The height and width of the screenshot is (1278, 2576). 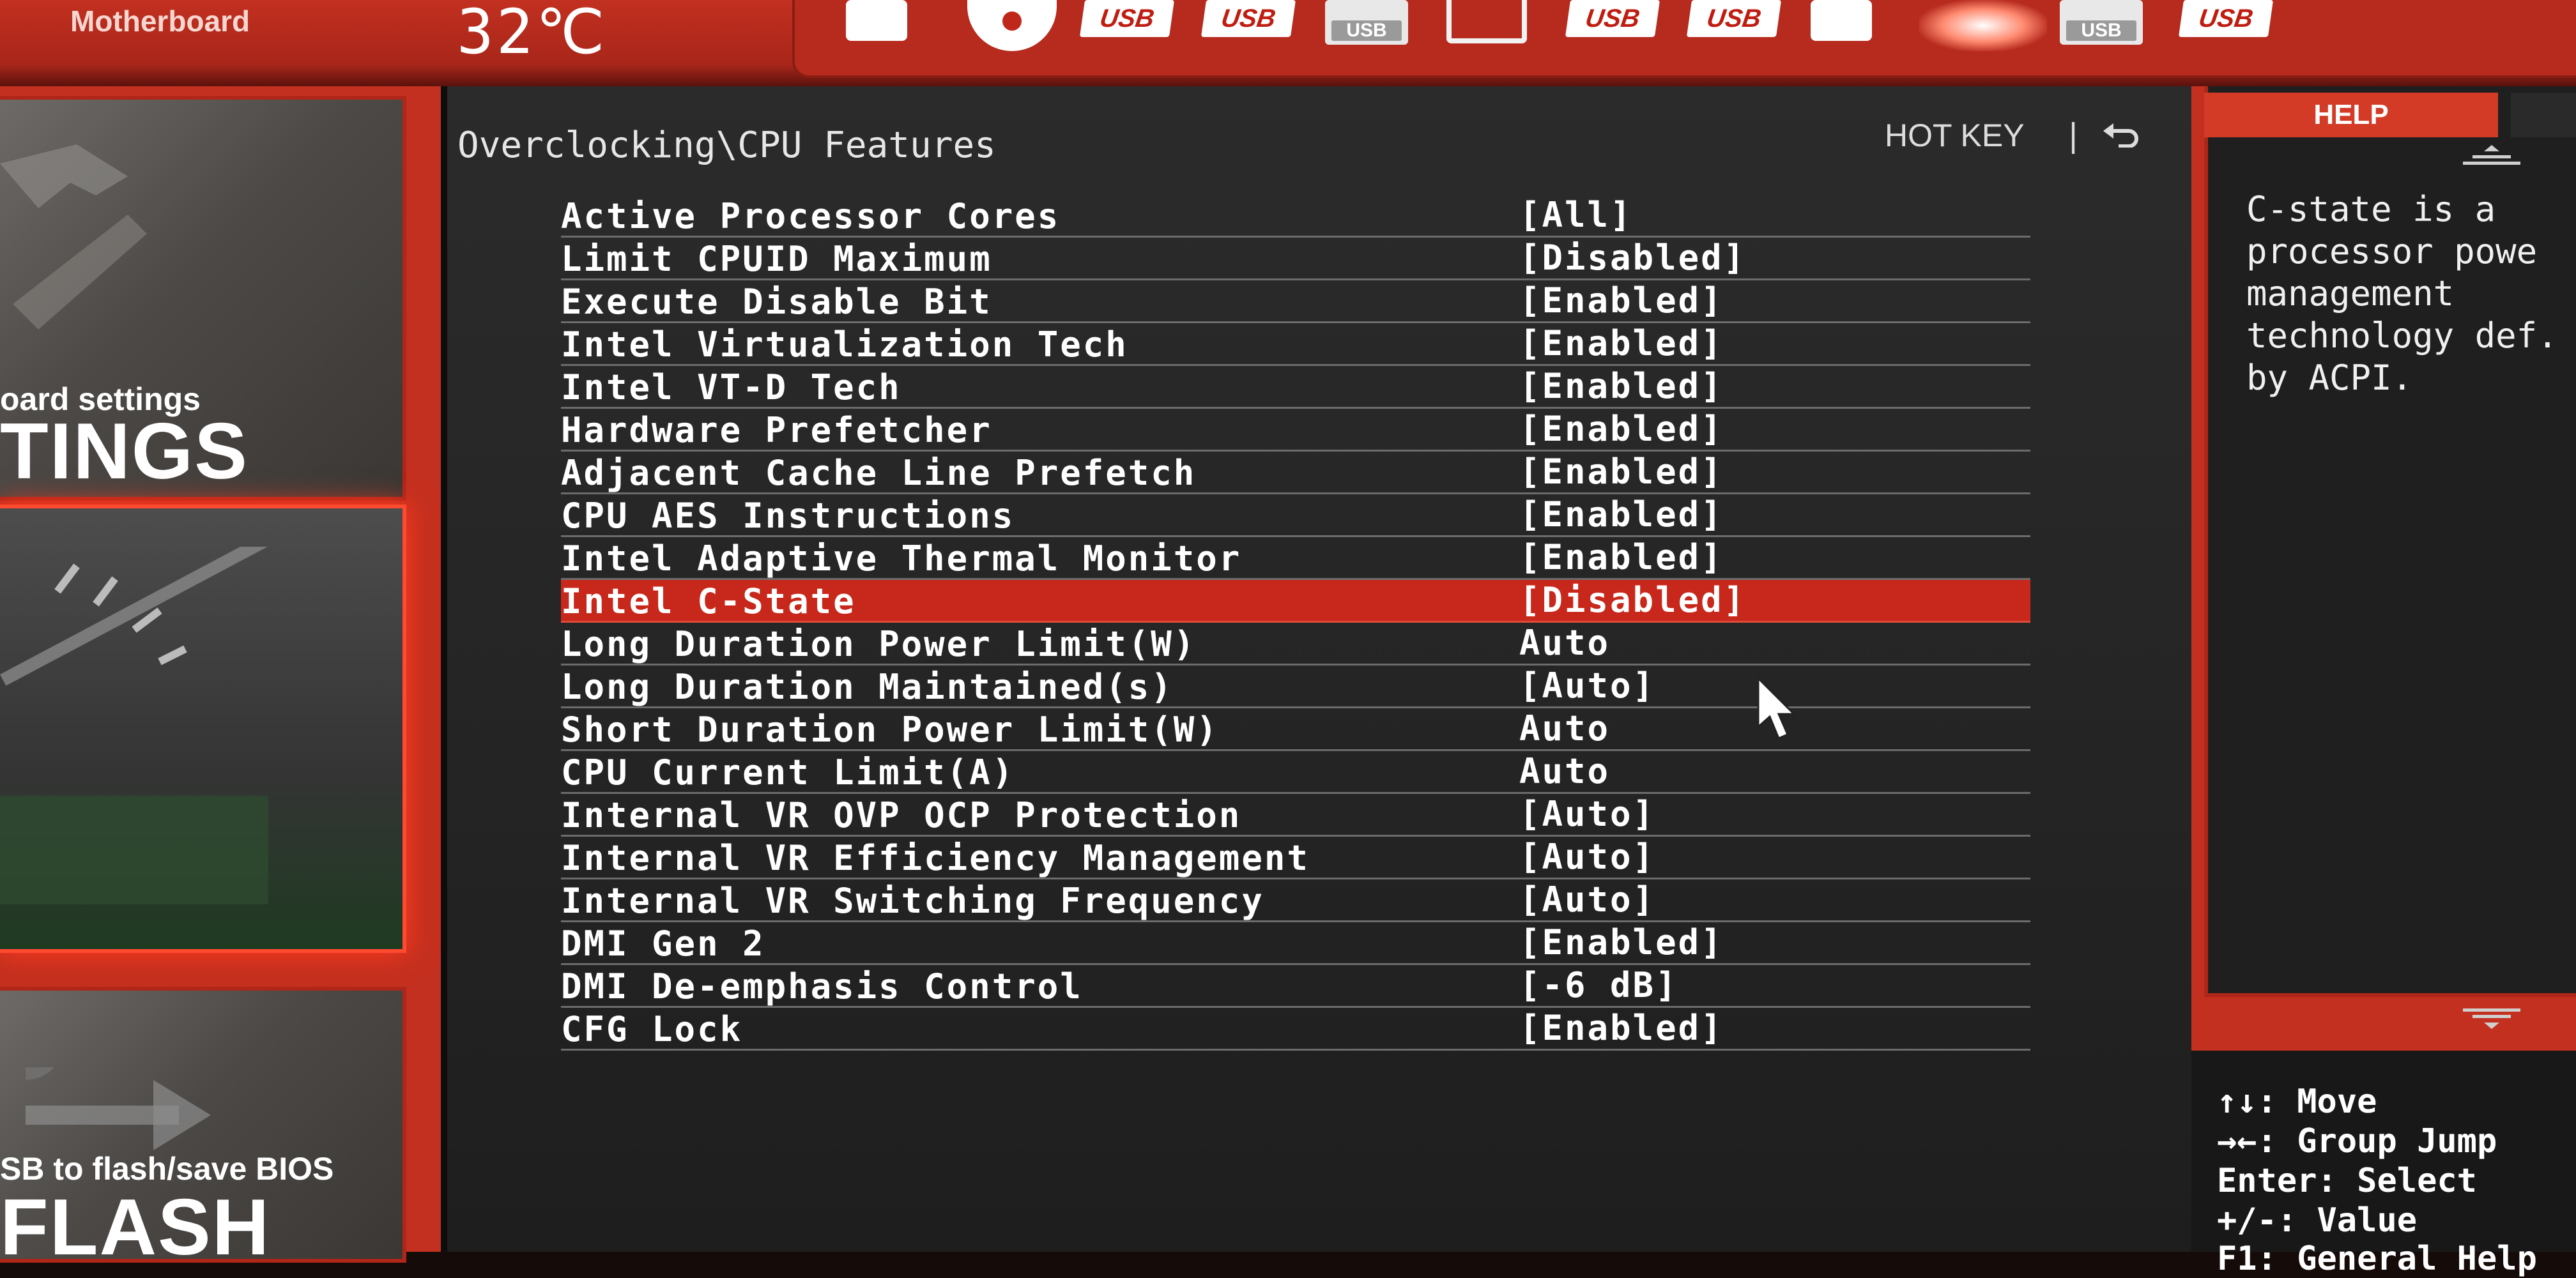 I want to click on back-icon, so click(x=2121, y=135).